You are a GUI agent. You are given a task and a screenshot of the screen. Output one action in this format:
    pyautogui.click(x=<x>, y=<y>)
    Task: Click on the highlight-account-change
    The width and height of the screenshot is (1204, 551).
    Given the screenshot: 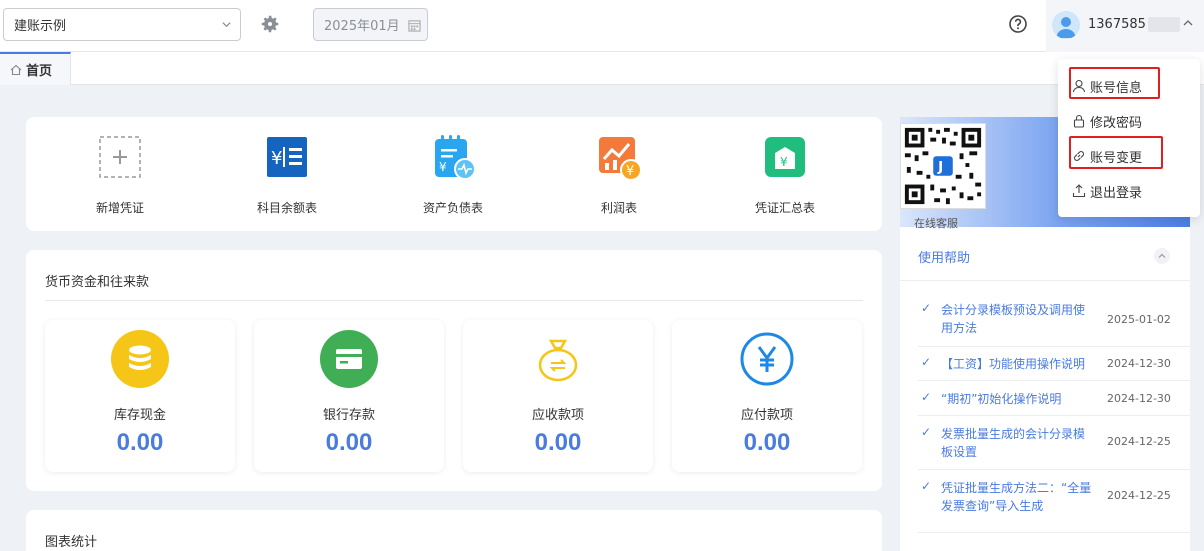 What is the action you would take?
    pyautogui.click(x=1116, y=152)
    